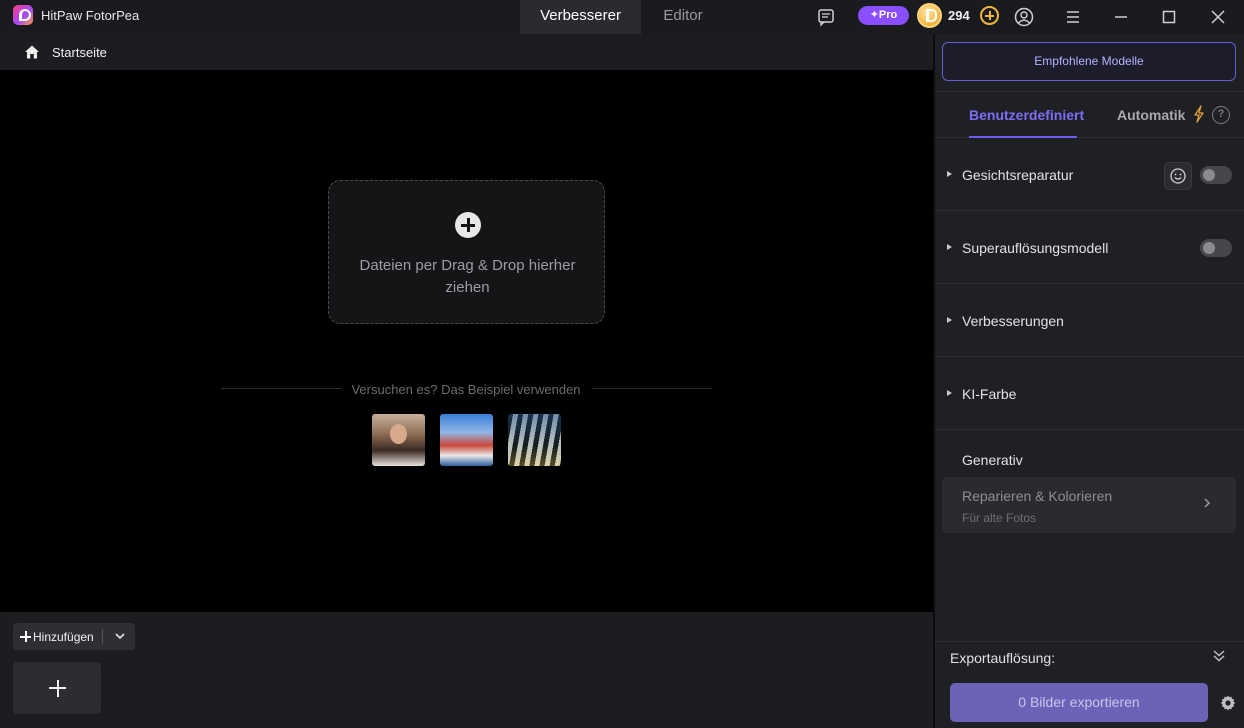 This screenshot has height=728, width=1244. I want to click on section-super-resolution: Superauflösungsmodell, so click(1089, 247).